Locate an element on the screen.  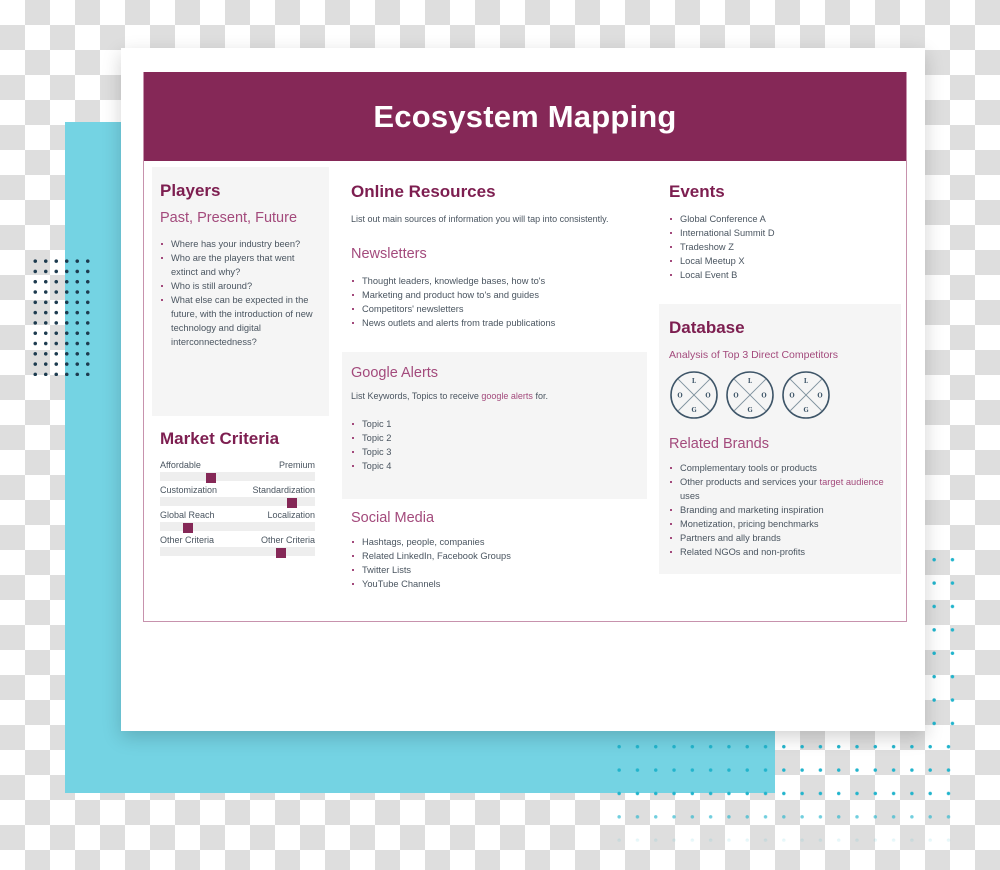
list-item: Topic 2 is located at coordinates (499, 438).